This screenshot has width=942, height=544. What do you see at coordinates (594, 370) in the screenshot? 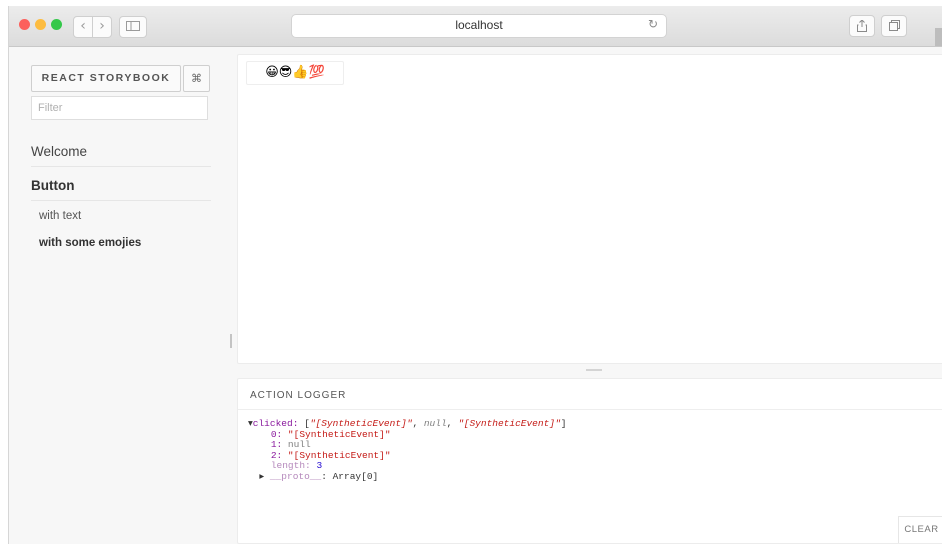
I see `panel-resize-handle` at bounding box center [594, 370].